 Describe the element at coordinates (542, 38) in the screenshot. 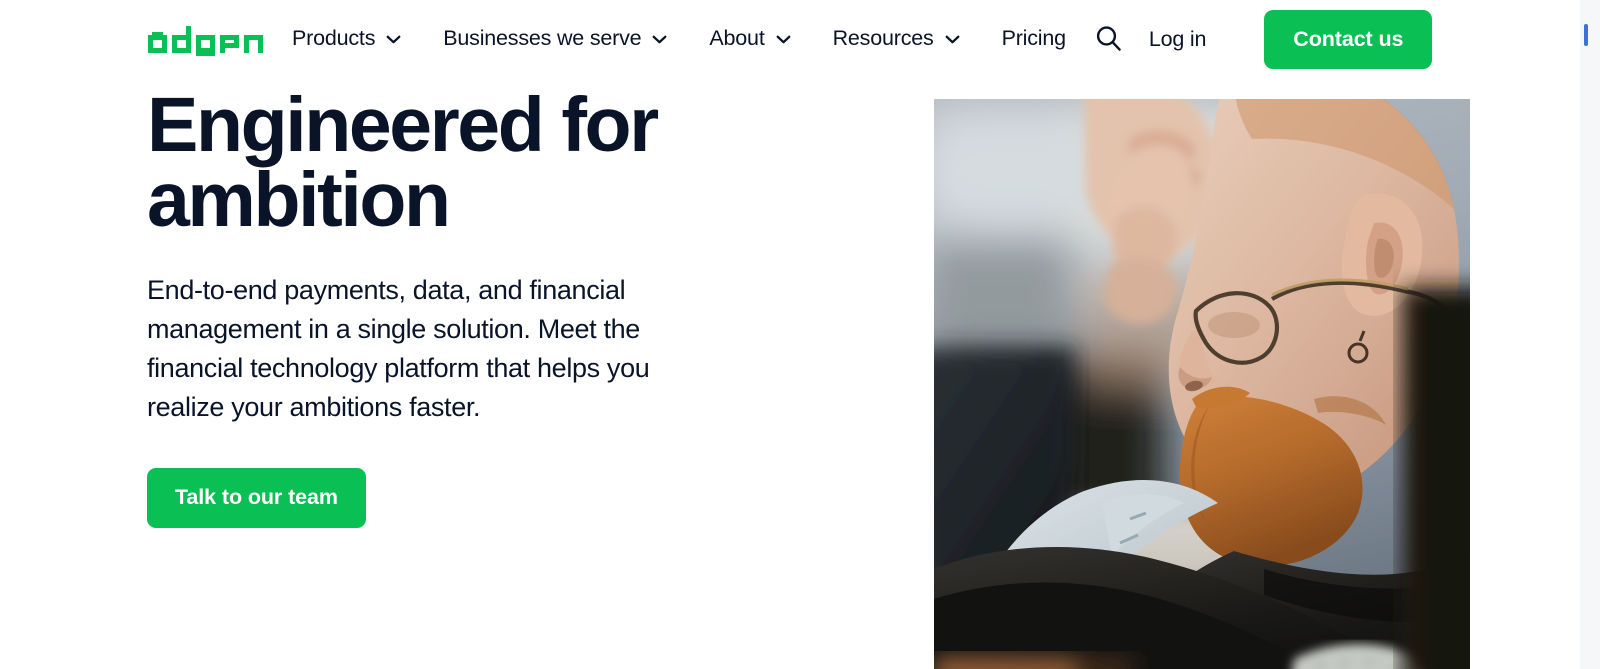

I see `nav-item-label: Businesses we serve` at that location.